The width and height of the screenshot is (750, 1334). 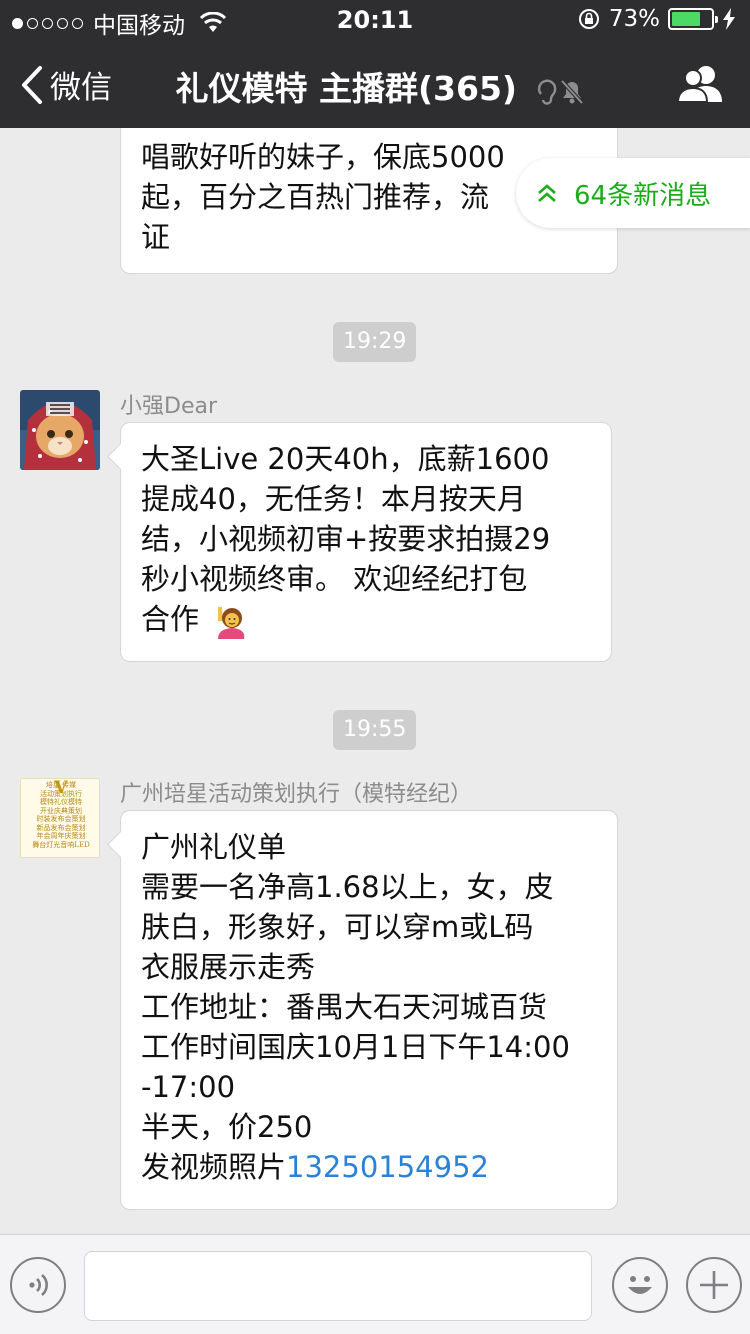 I want to click on avatar-text-line: 时装发布会策划, so click(x=61, y=819).